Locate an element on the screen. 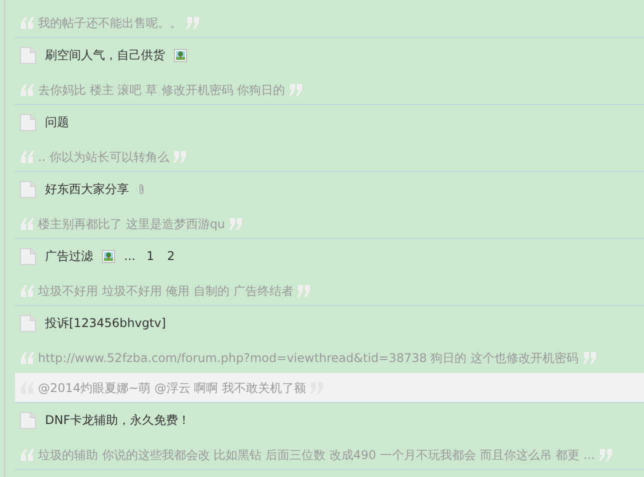  page-link: 2 is located at coordinates (171, 256).